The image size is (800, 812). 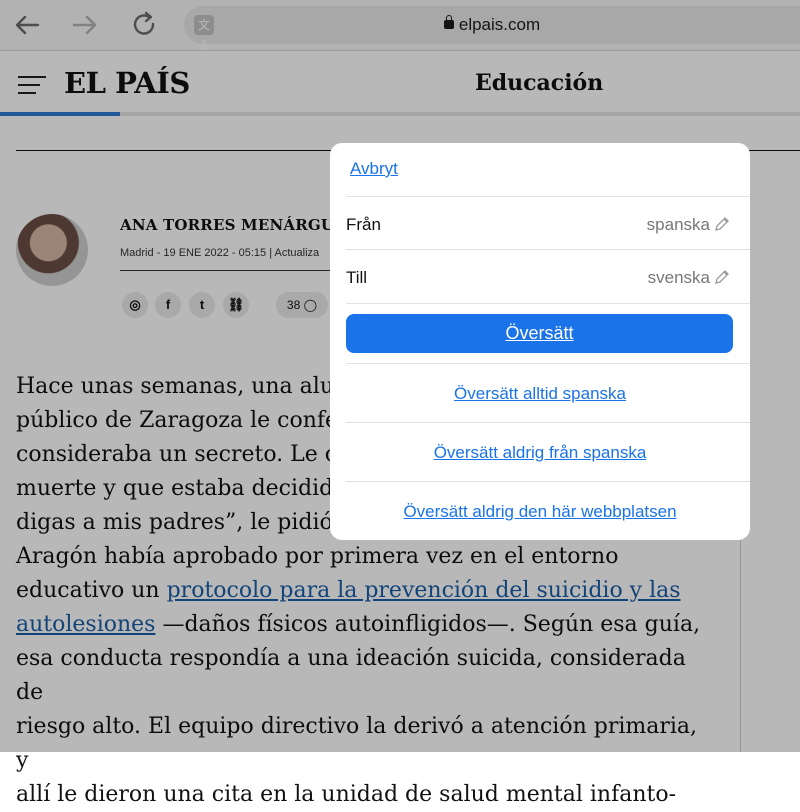 What do you see at coordinates (678, 224) in the screenshot?
I see `from-value: spanska` at bounding box center [678, 224].